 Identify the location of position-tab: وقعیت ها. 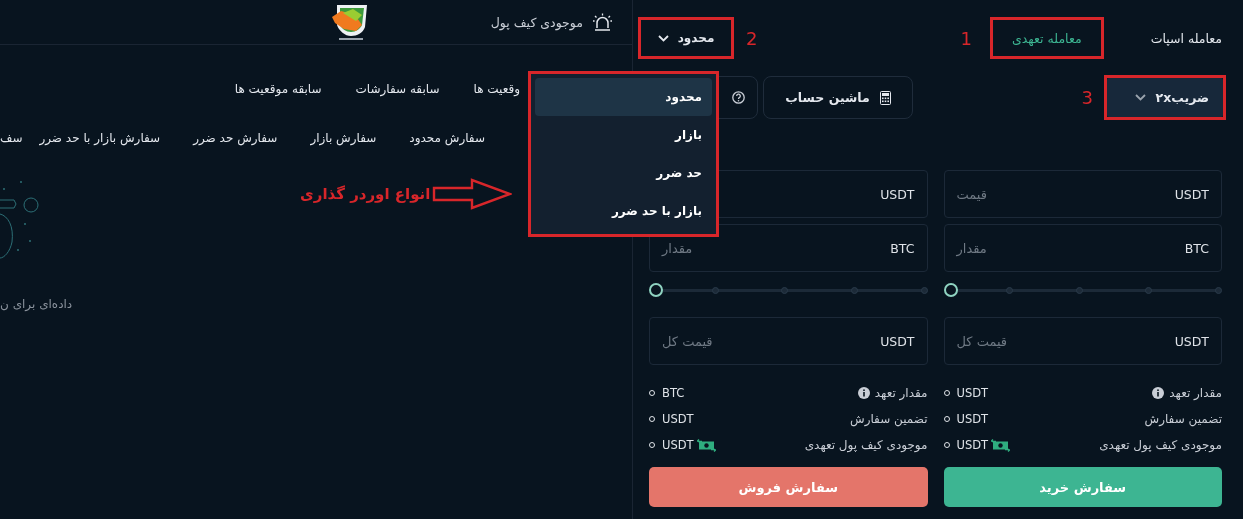
(496, 89).